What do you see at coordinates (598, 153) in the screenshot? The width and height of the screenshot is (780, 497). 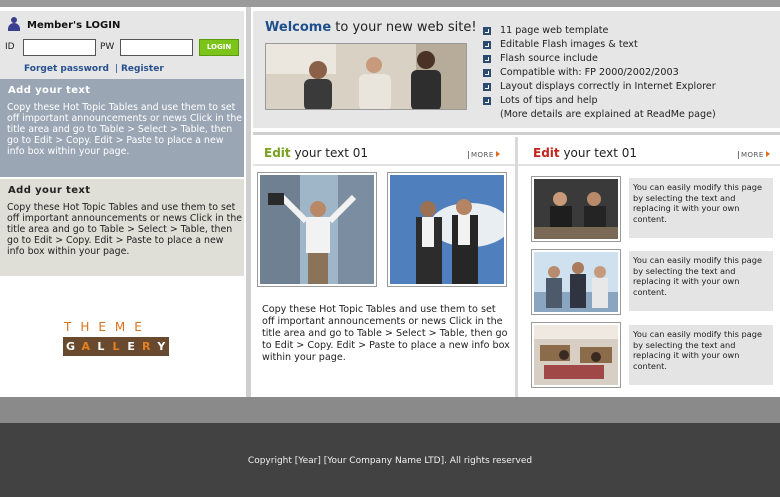 I see `right-header-rest: your text 01` at bounding box center [598, 153].